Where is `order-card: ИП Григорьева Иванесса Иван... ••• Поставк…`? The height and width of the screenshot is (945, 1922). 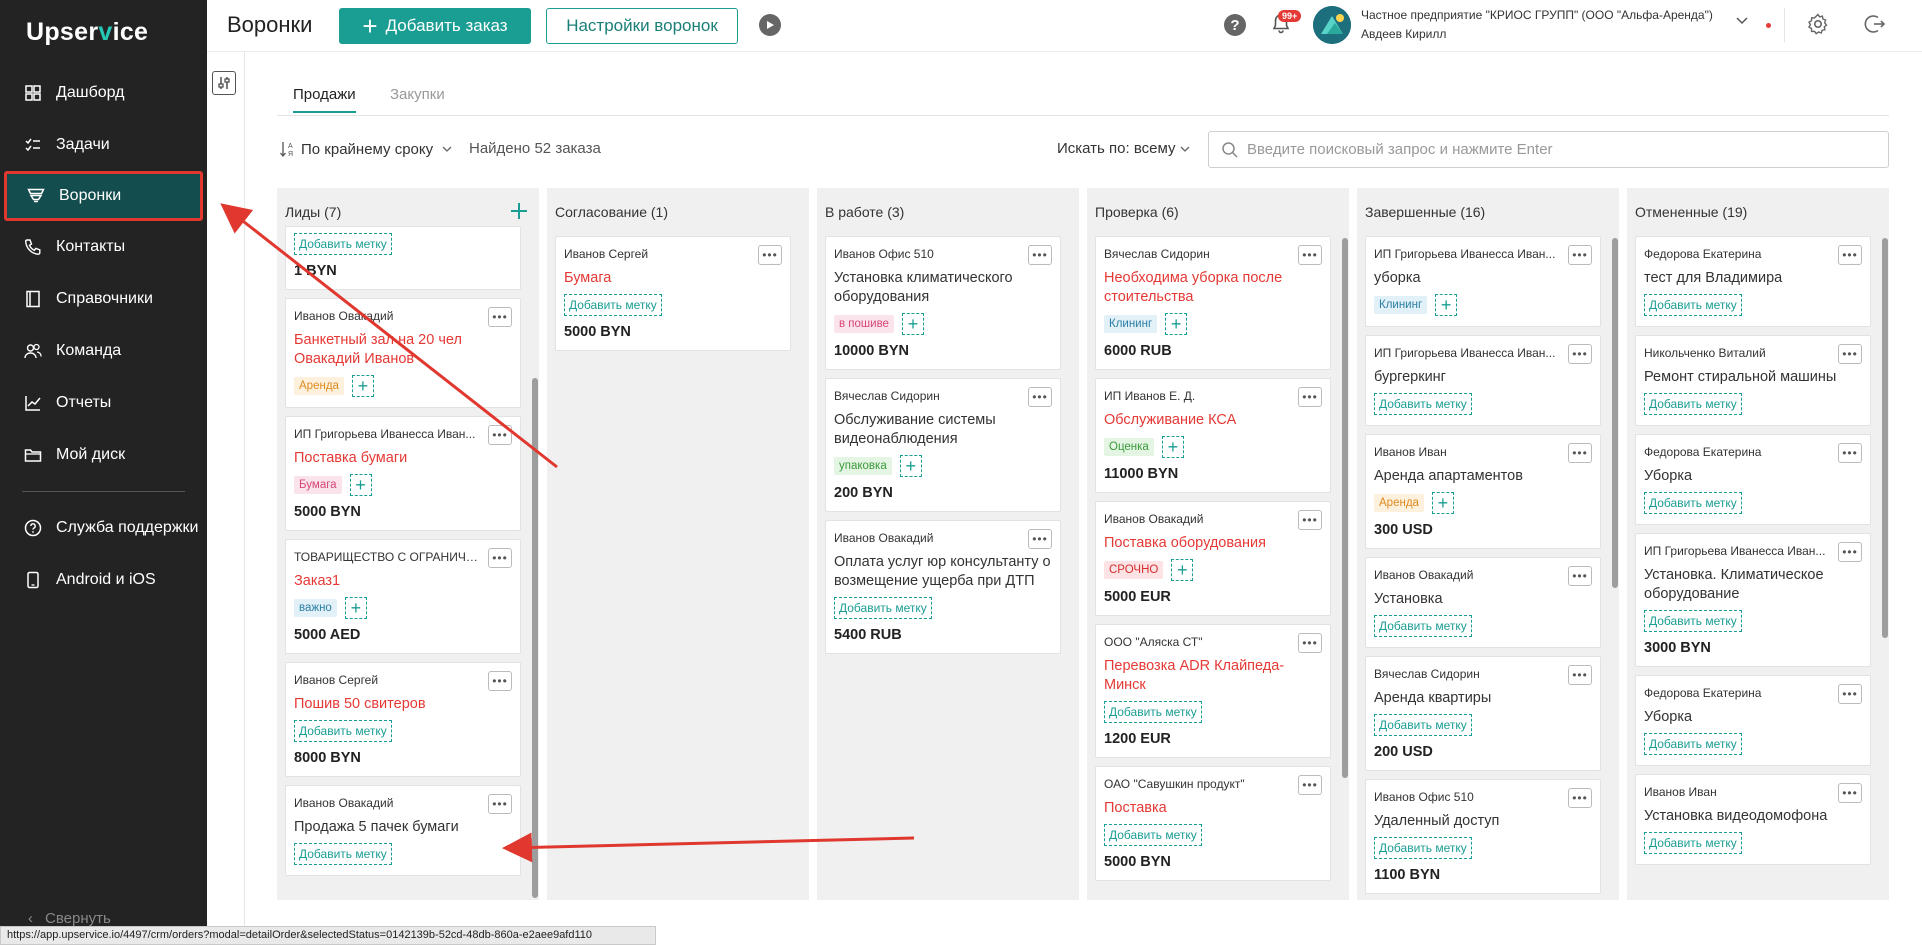 order-card: ИП Григорьева Иванесса Иван... ••• Поставк… is located at coordinates (403, 473).